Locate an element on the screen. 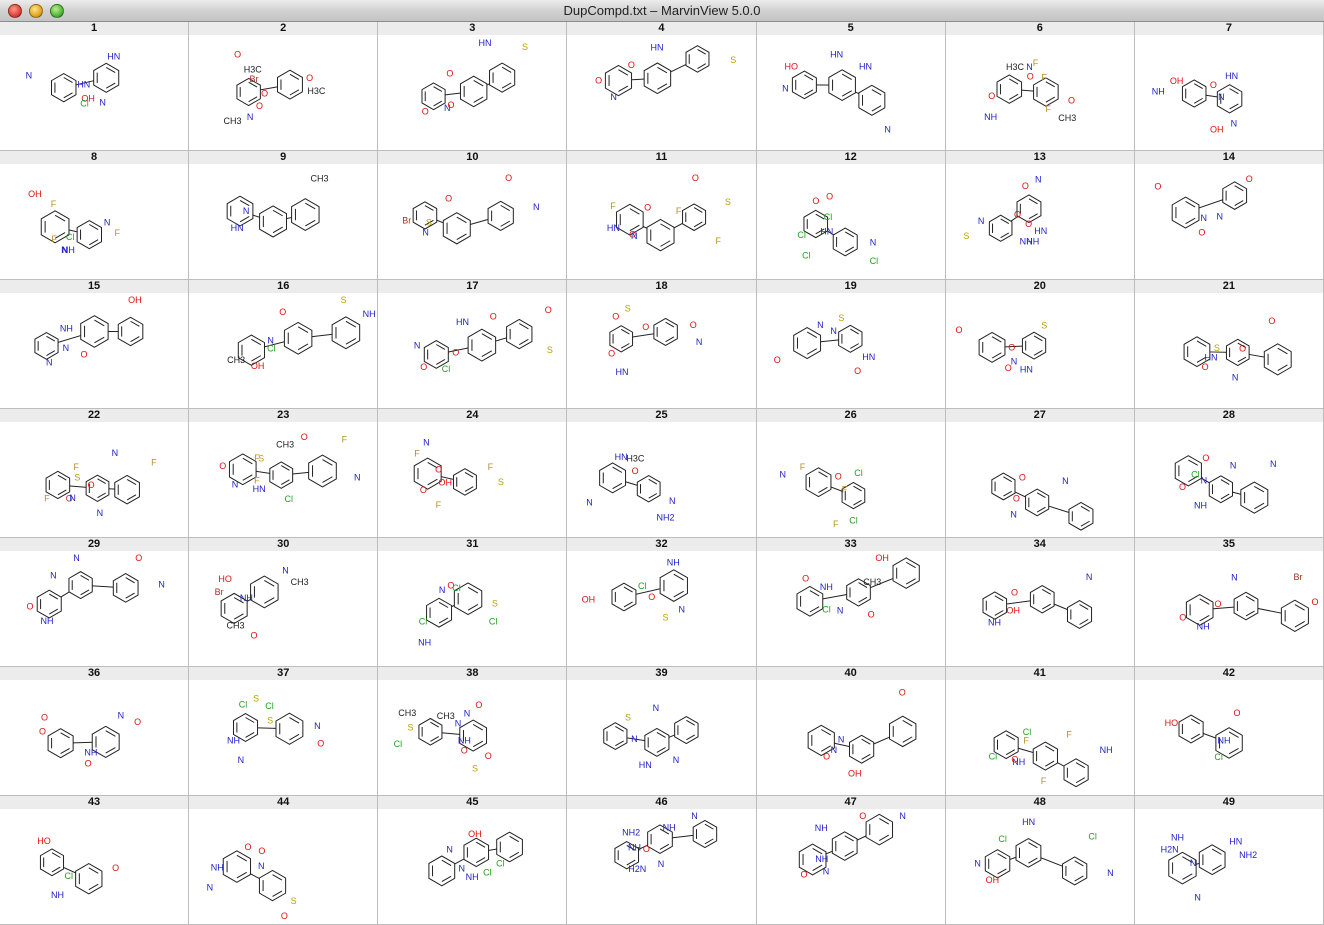 This screenshot has width=1324, height=925. molecule-drawing: OCH3NNFFFHNOSCl is located at coordinates (289, 468).